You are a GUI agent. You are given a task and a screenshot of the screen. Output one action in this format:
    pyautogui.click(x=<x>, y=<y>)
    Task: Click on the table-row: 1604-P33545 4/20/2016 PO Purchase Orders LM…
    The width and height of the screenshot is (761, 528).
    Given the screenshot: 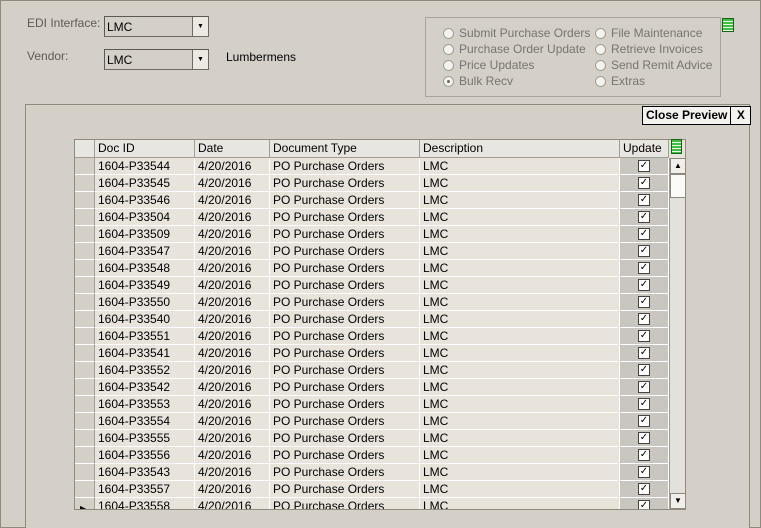 What is the action you would take?
    pyautogui.click(x=372, y=183)
    